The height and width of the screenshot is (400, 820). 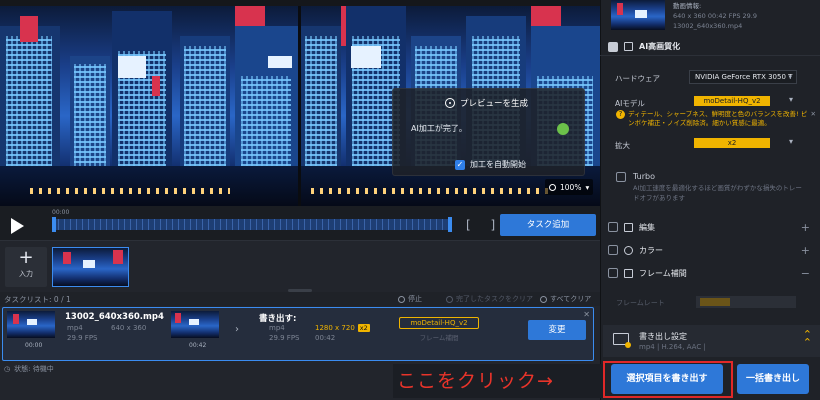 I want to click on zoom-control: 100% ▾, so click(x=569, y=187).